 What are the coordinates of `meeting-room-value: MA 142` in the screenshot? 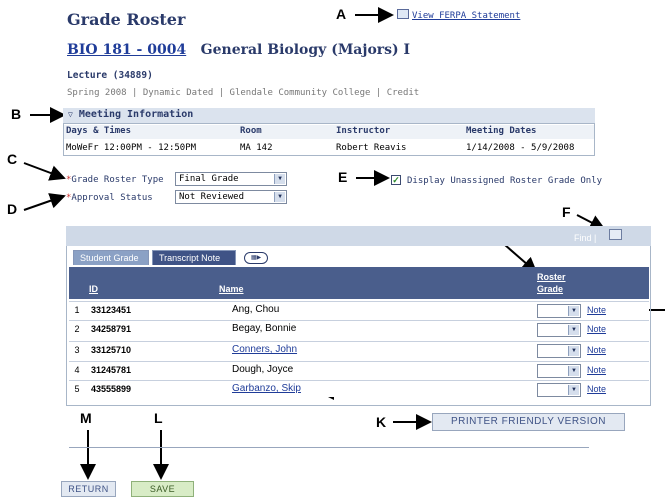 It's located at (256, 148).